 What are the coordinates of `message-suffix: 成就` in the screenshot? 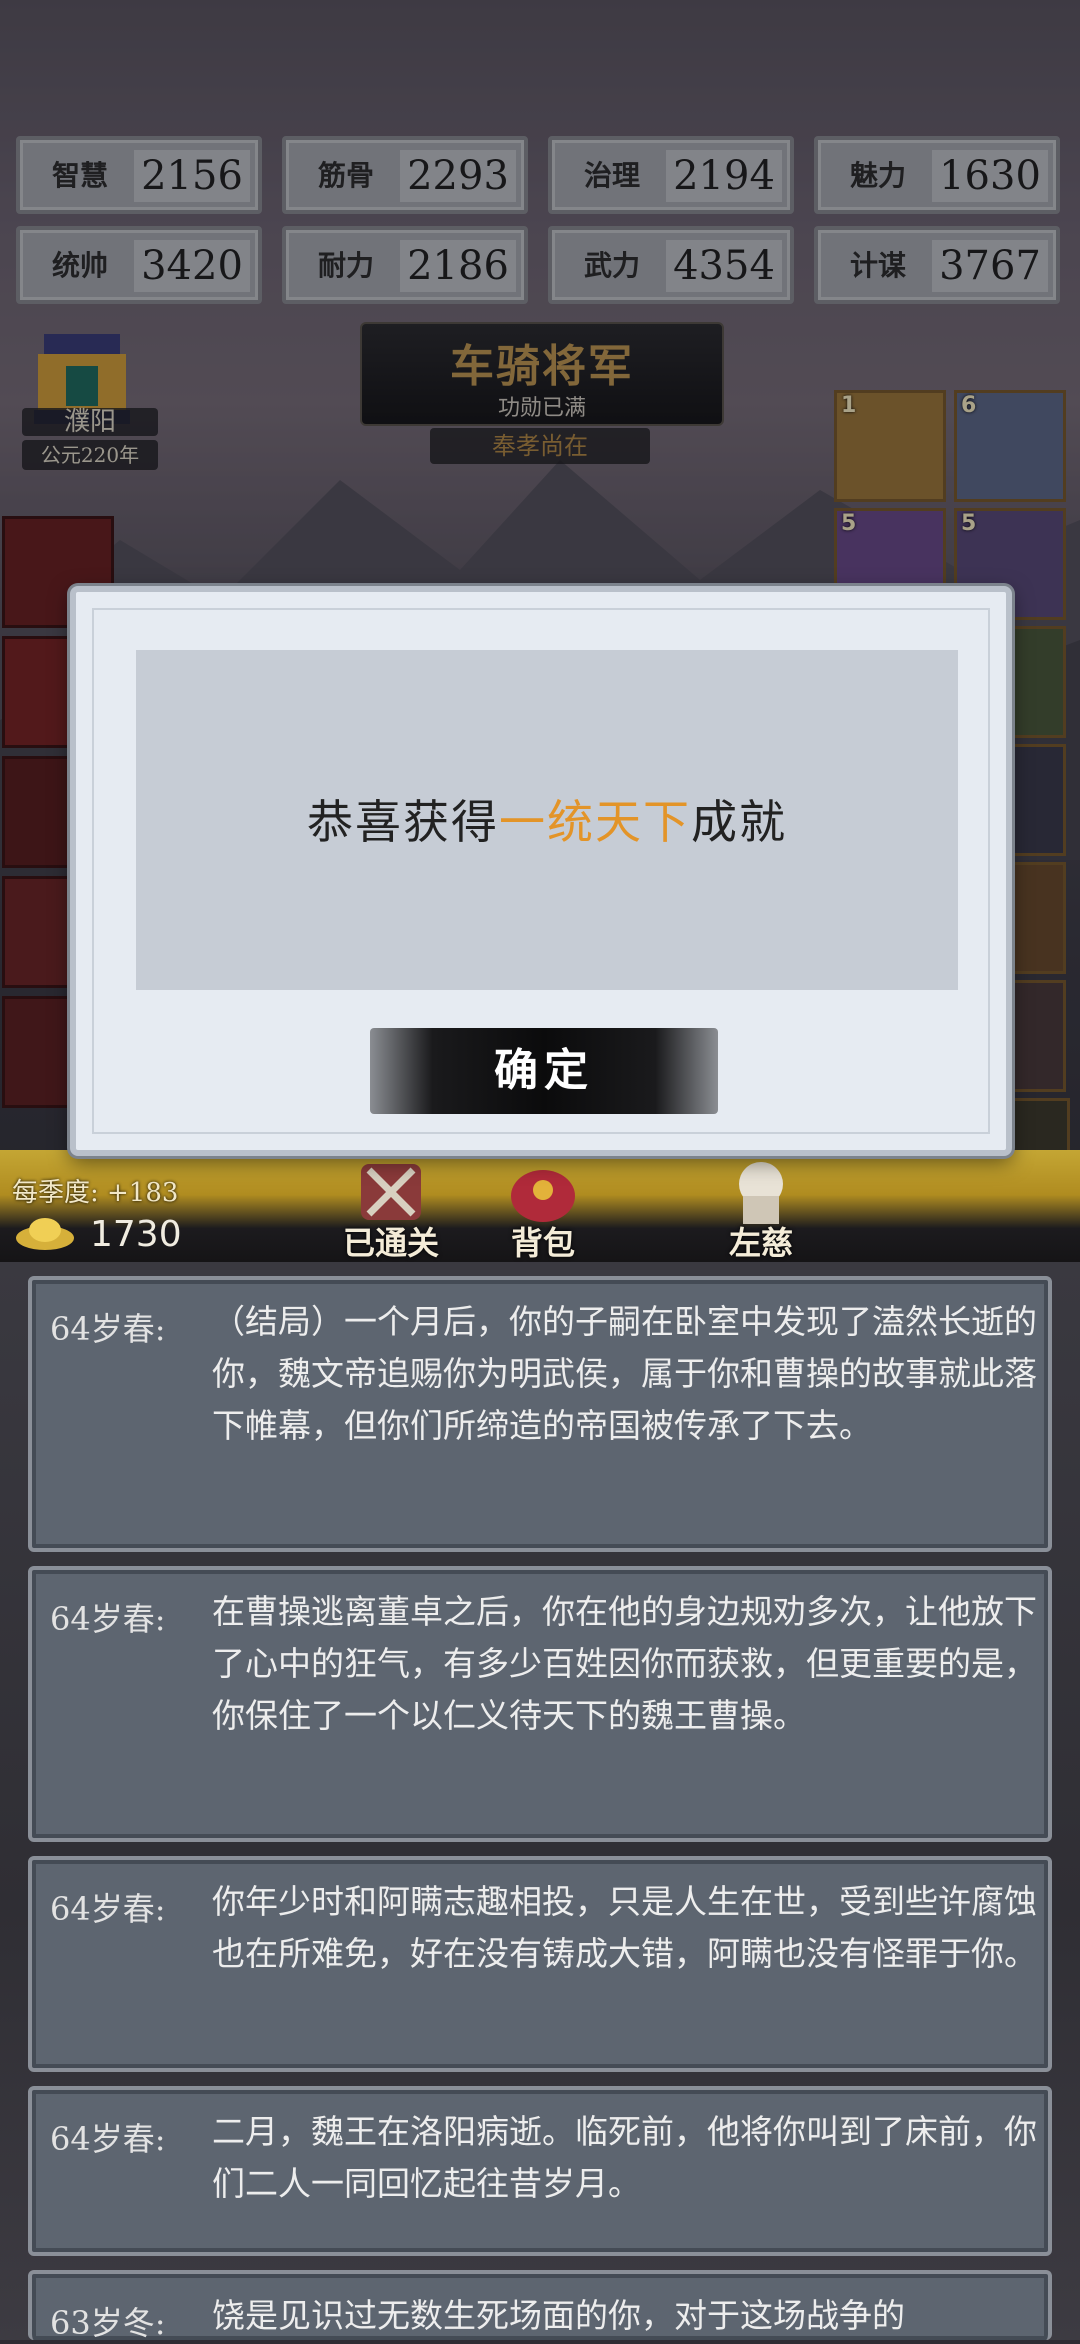 It's located at (739, 822).